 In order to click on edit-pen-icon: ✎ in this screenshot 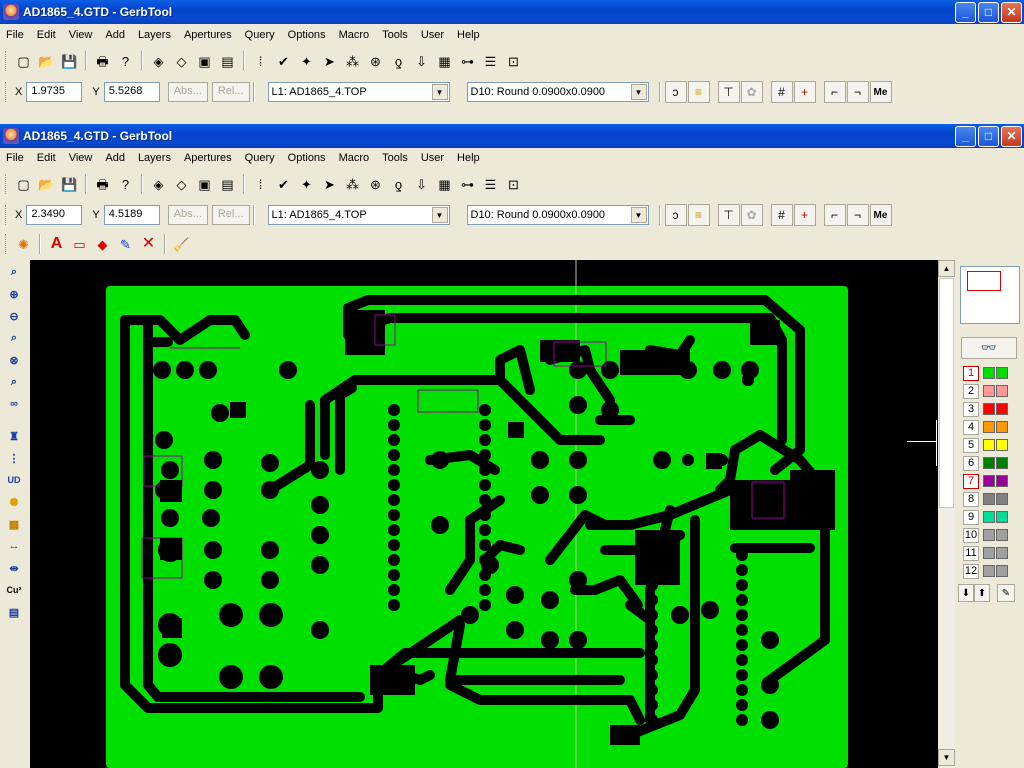, I will do `click(125, 244)`.